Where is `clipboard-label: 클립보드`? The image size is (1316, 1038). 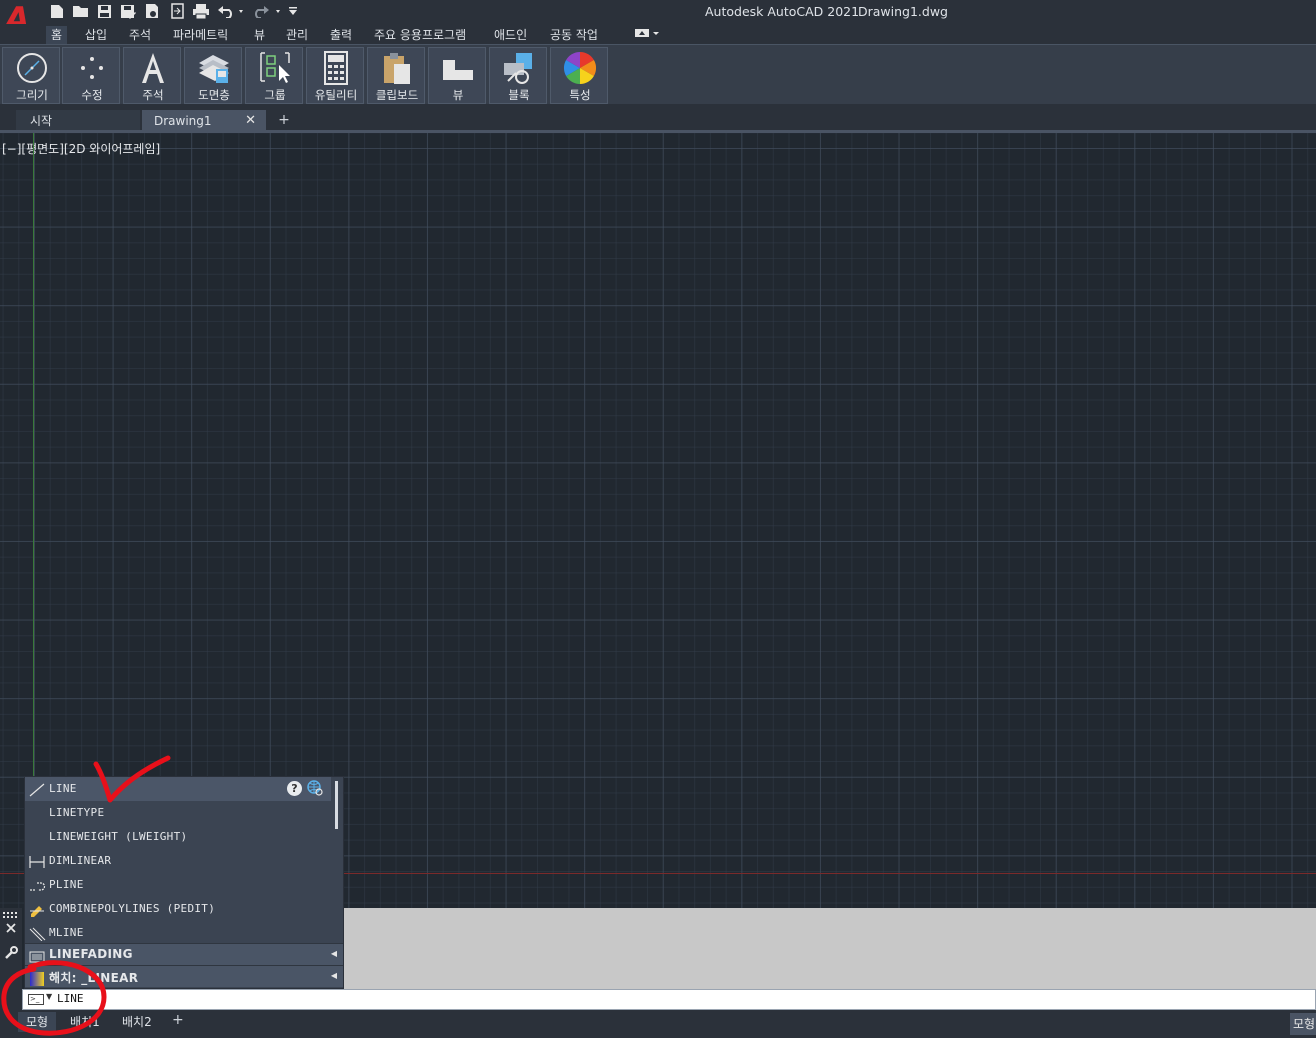 clipboard-label: 클립보드 is located at coordinates (397, 95).